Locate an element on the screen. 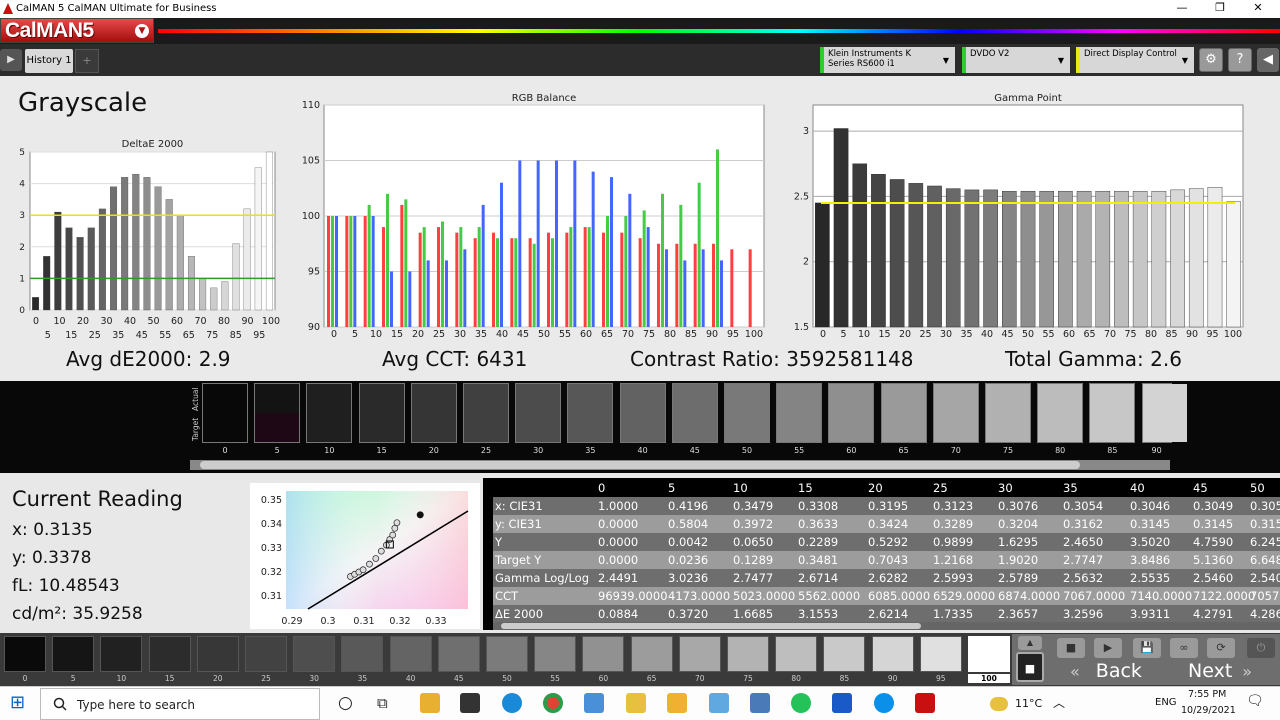 This screenshot has height=720, width=1280. play-button: ▶ is located at coordinates (1108, 648).